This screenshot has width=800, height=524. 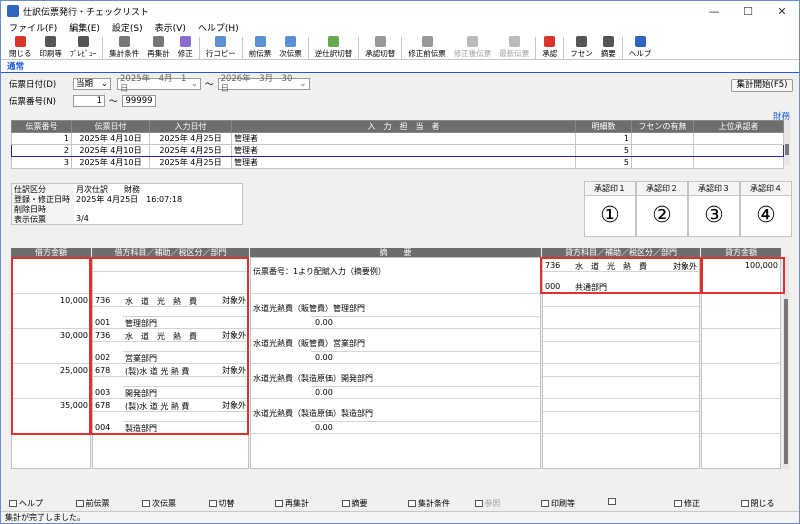 I want to click on to-date-field: 2026年 3月 30日 ⌄, so click(x=263, y=84).